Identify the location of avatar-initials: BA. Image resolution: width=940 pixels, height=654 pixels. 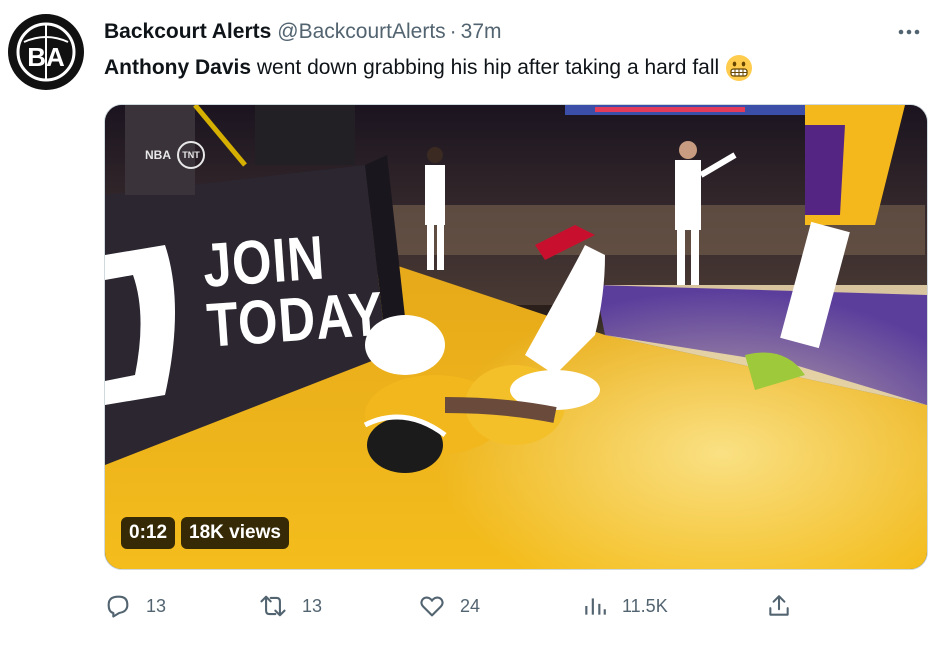
(46, 57).